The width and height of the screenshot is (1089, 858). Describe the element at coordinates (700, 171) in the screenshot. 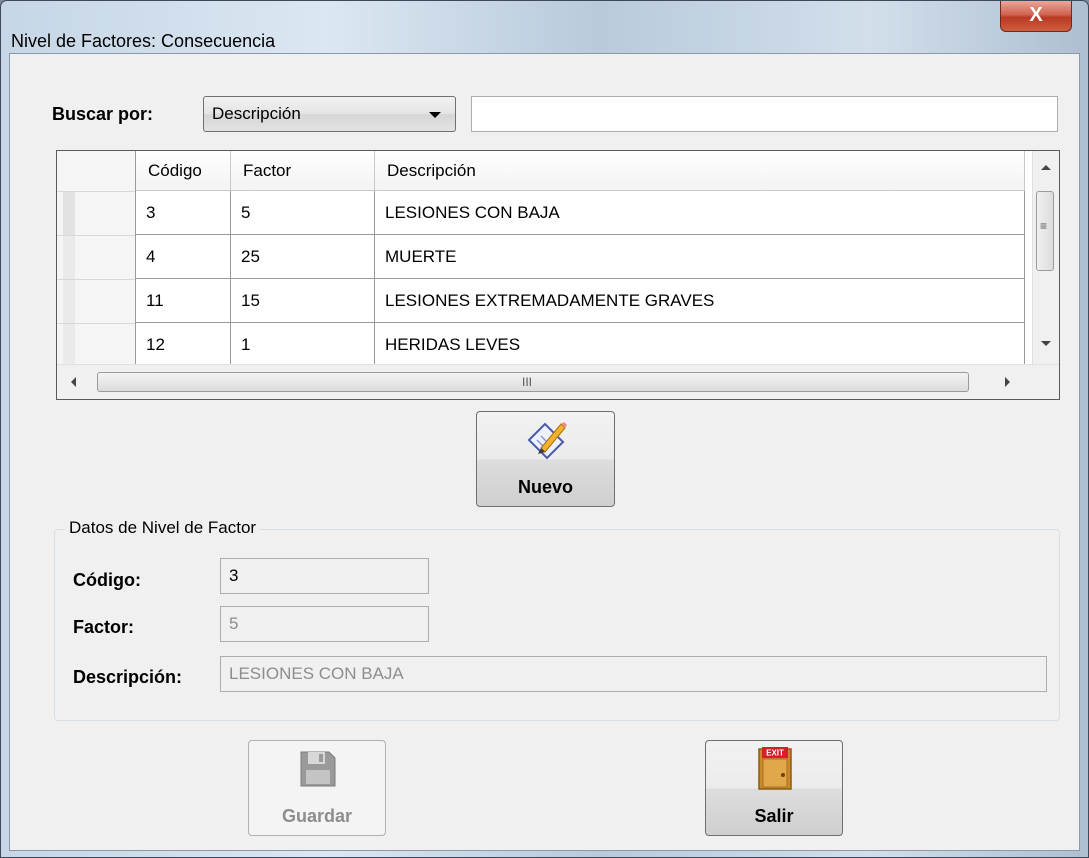

I see `column-header-descripcion: Descripción` at that location.